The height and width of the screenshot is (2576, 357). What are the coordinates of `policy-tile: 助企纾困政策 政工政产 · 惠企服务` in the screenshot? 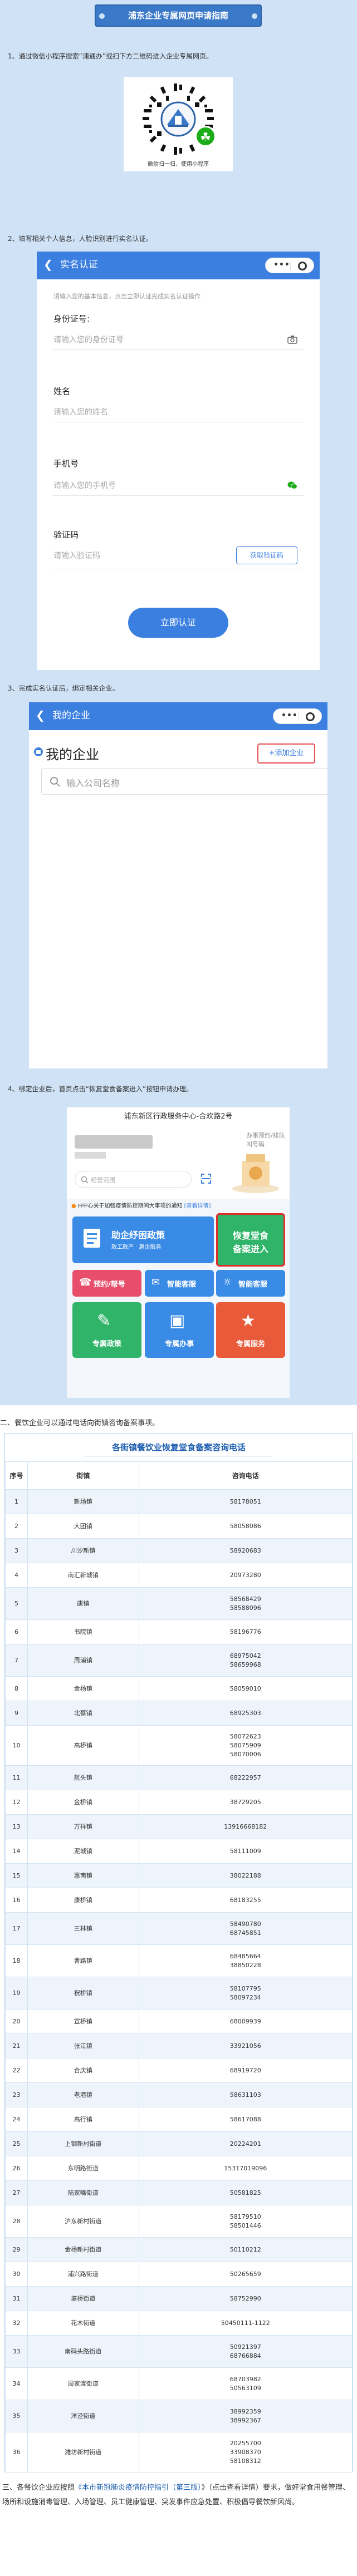 It's located at (143, 1239).